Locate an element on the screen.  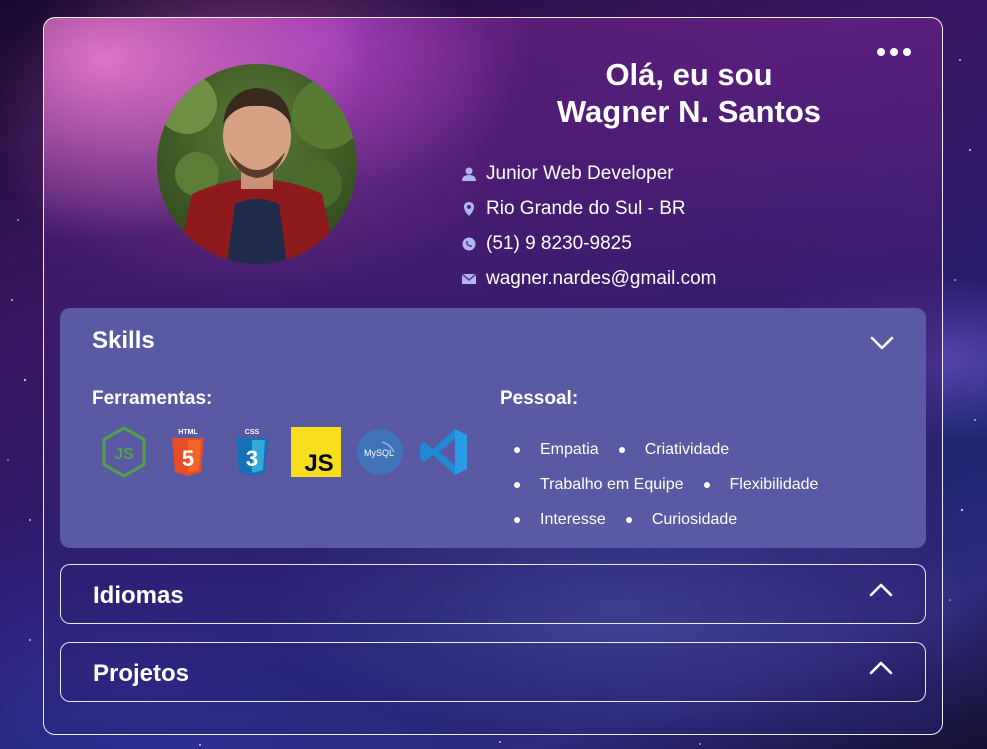
chevron-down-icon is located at coordinates (882, 343).